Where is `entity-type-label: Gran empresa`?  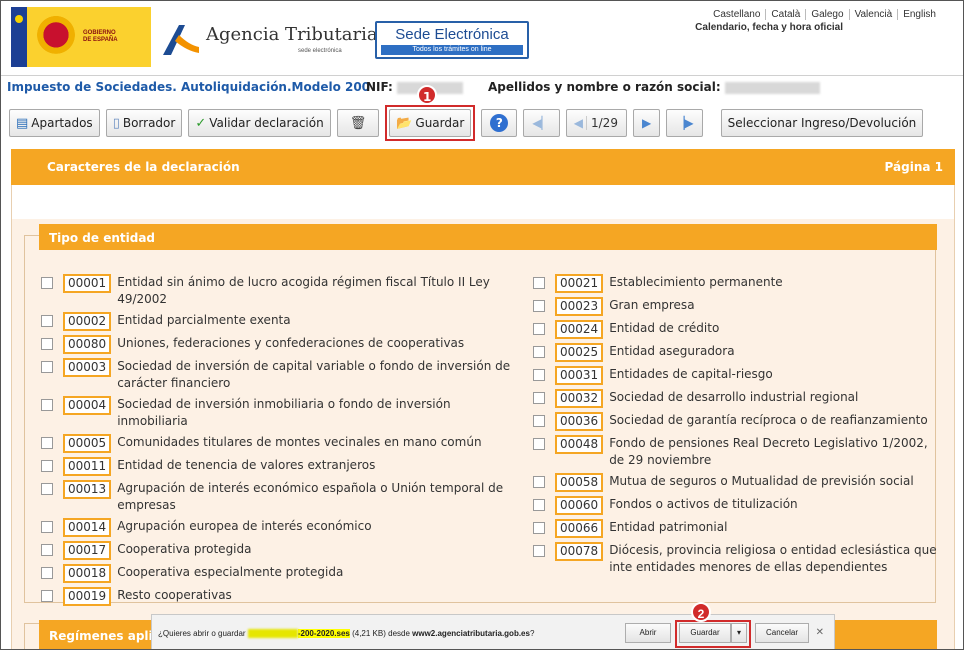 entity-type-label: Gran empresa is located at coordinates (652, 305).